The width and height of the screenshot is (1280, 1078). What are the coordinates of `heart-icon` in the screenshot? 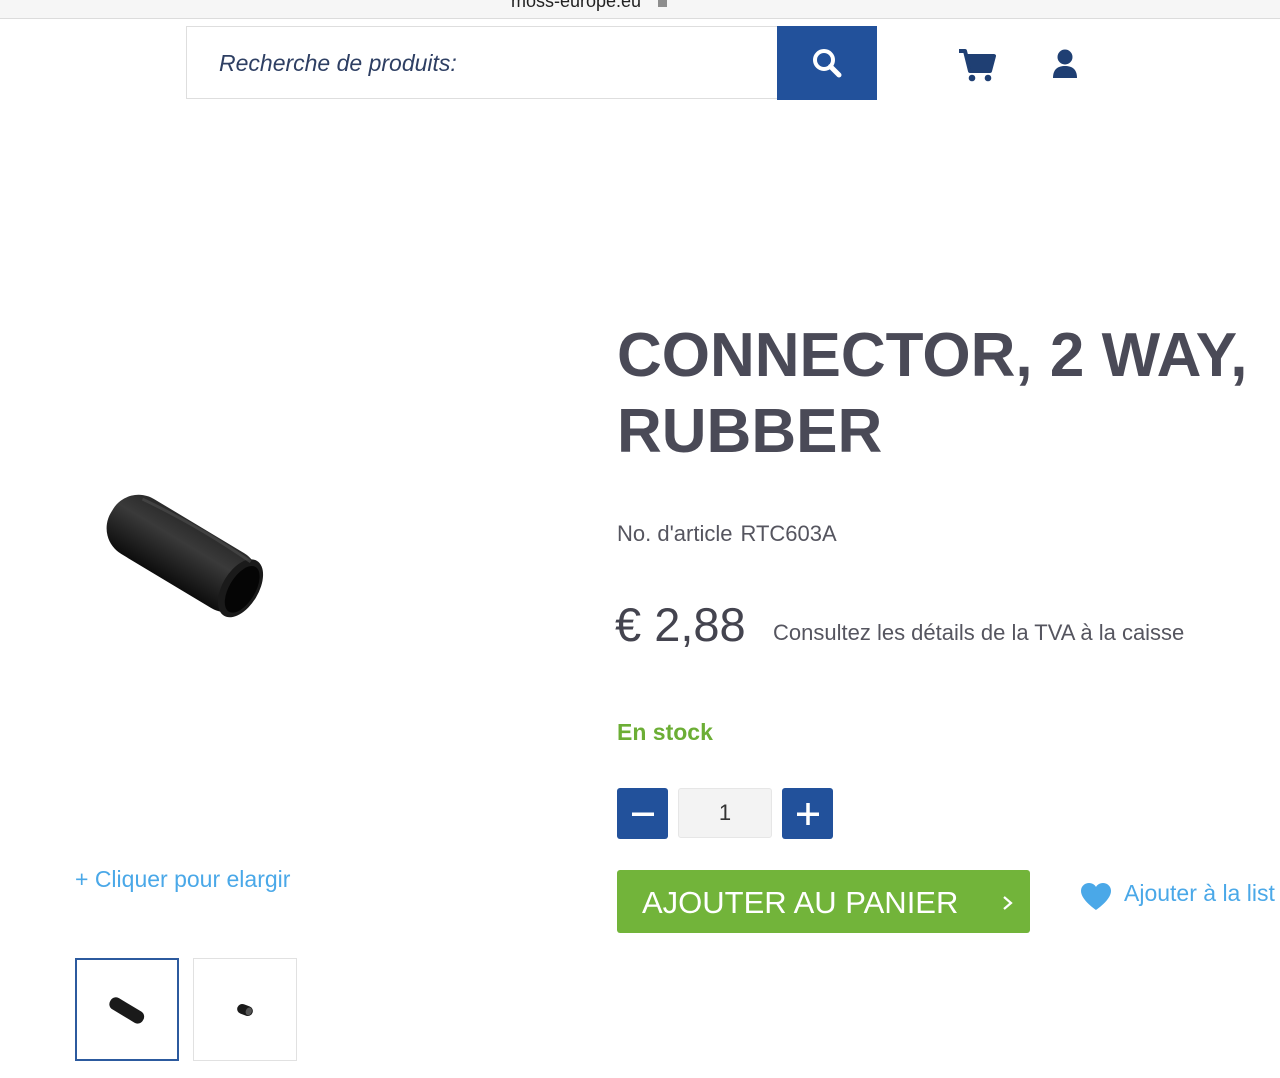 It's located at (1096, 896).